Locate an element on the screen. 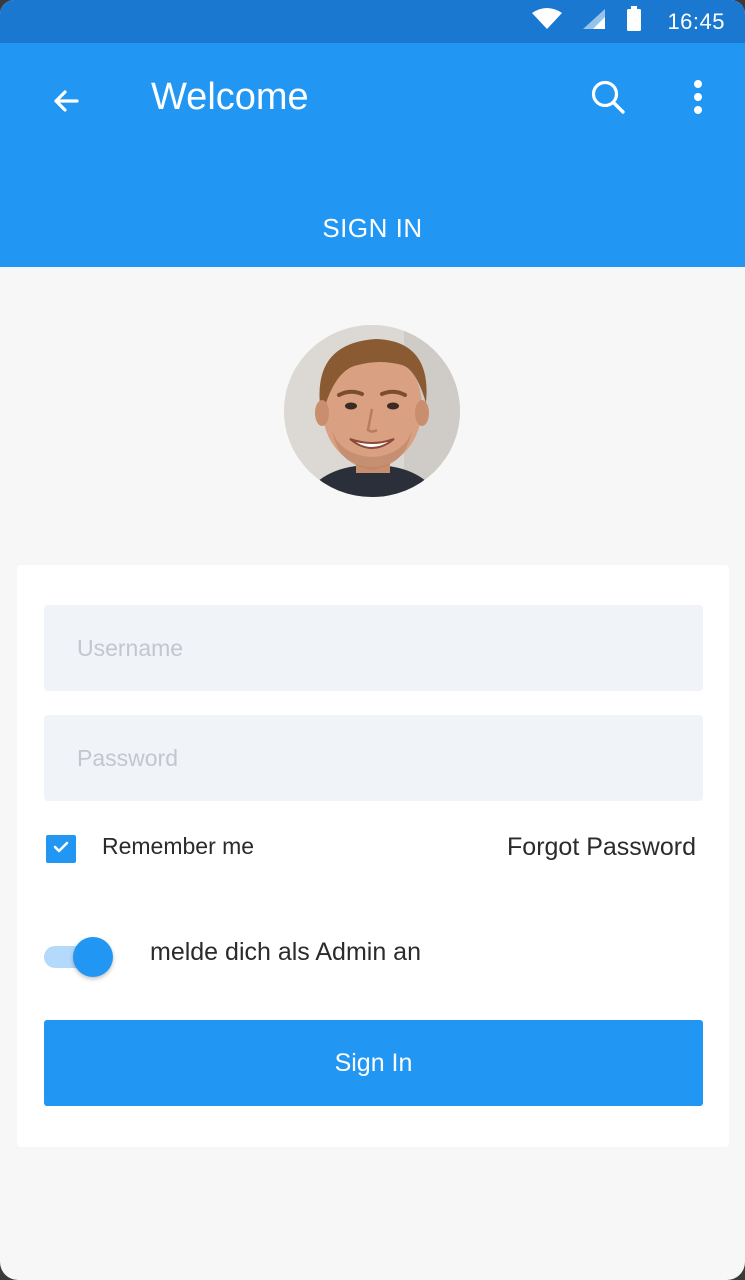 The width and height of the screenshot is (745, 1280). tab-sign-in: SIGN IN is located at coordinates (372, 228).